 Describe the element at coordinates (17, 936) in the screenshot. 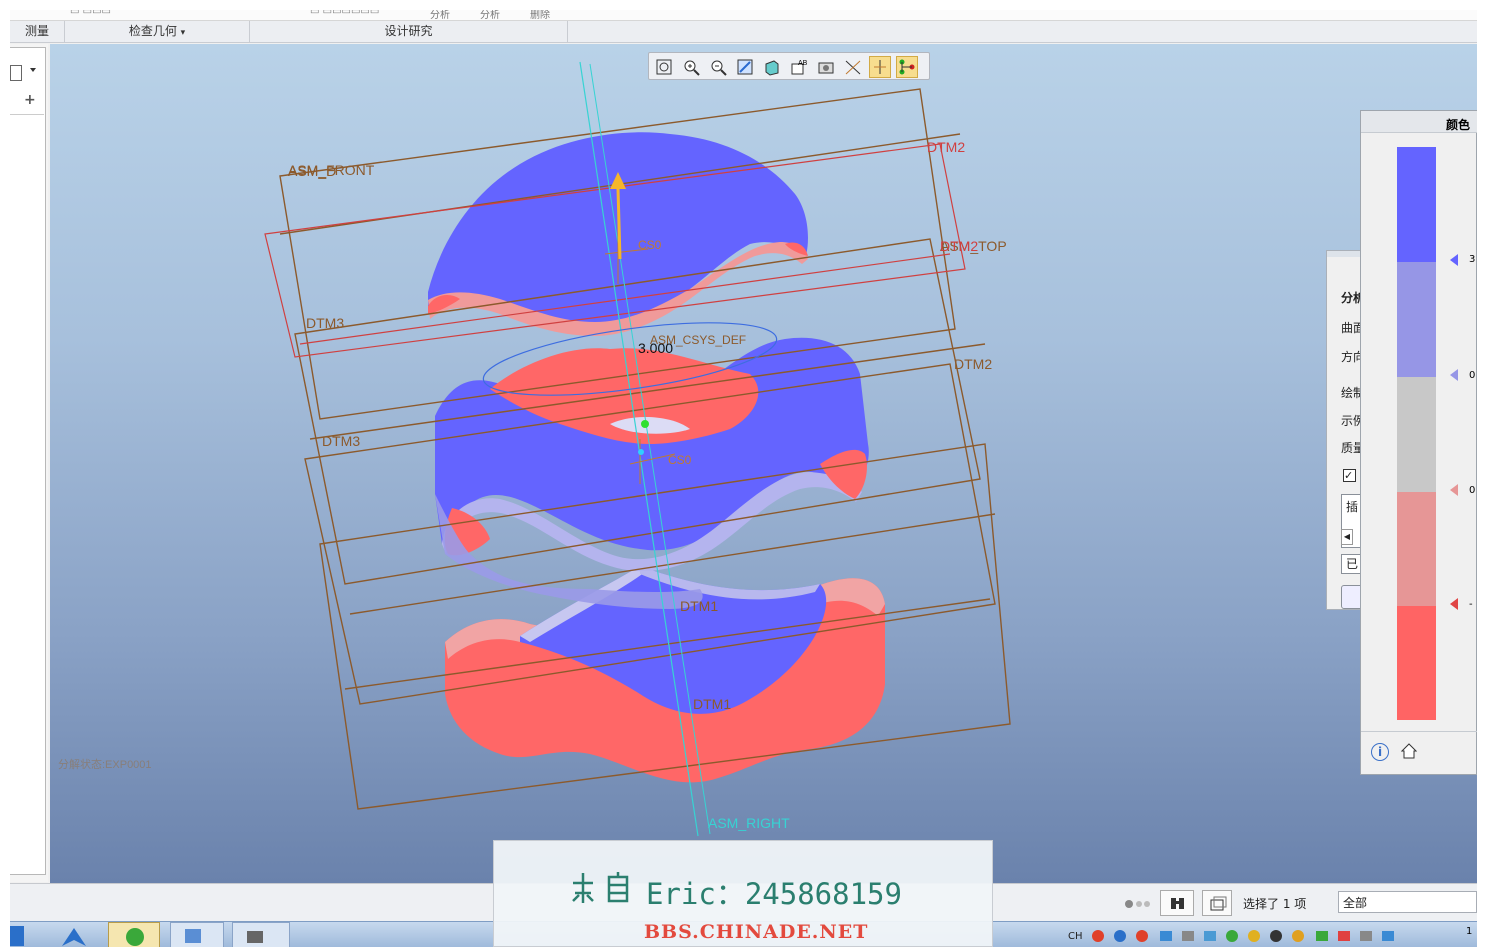

I see `start-button-icon` at that location.